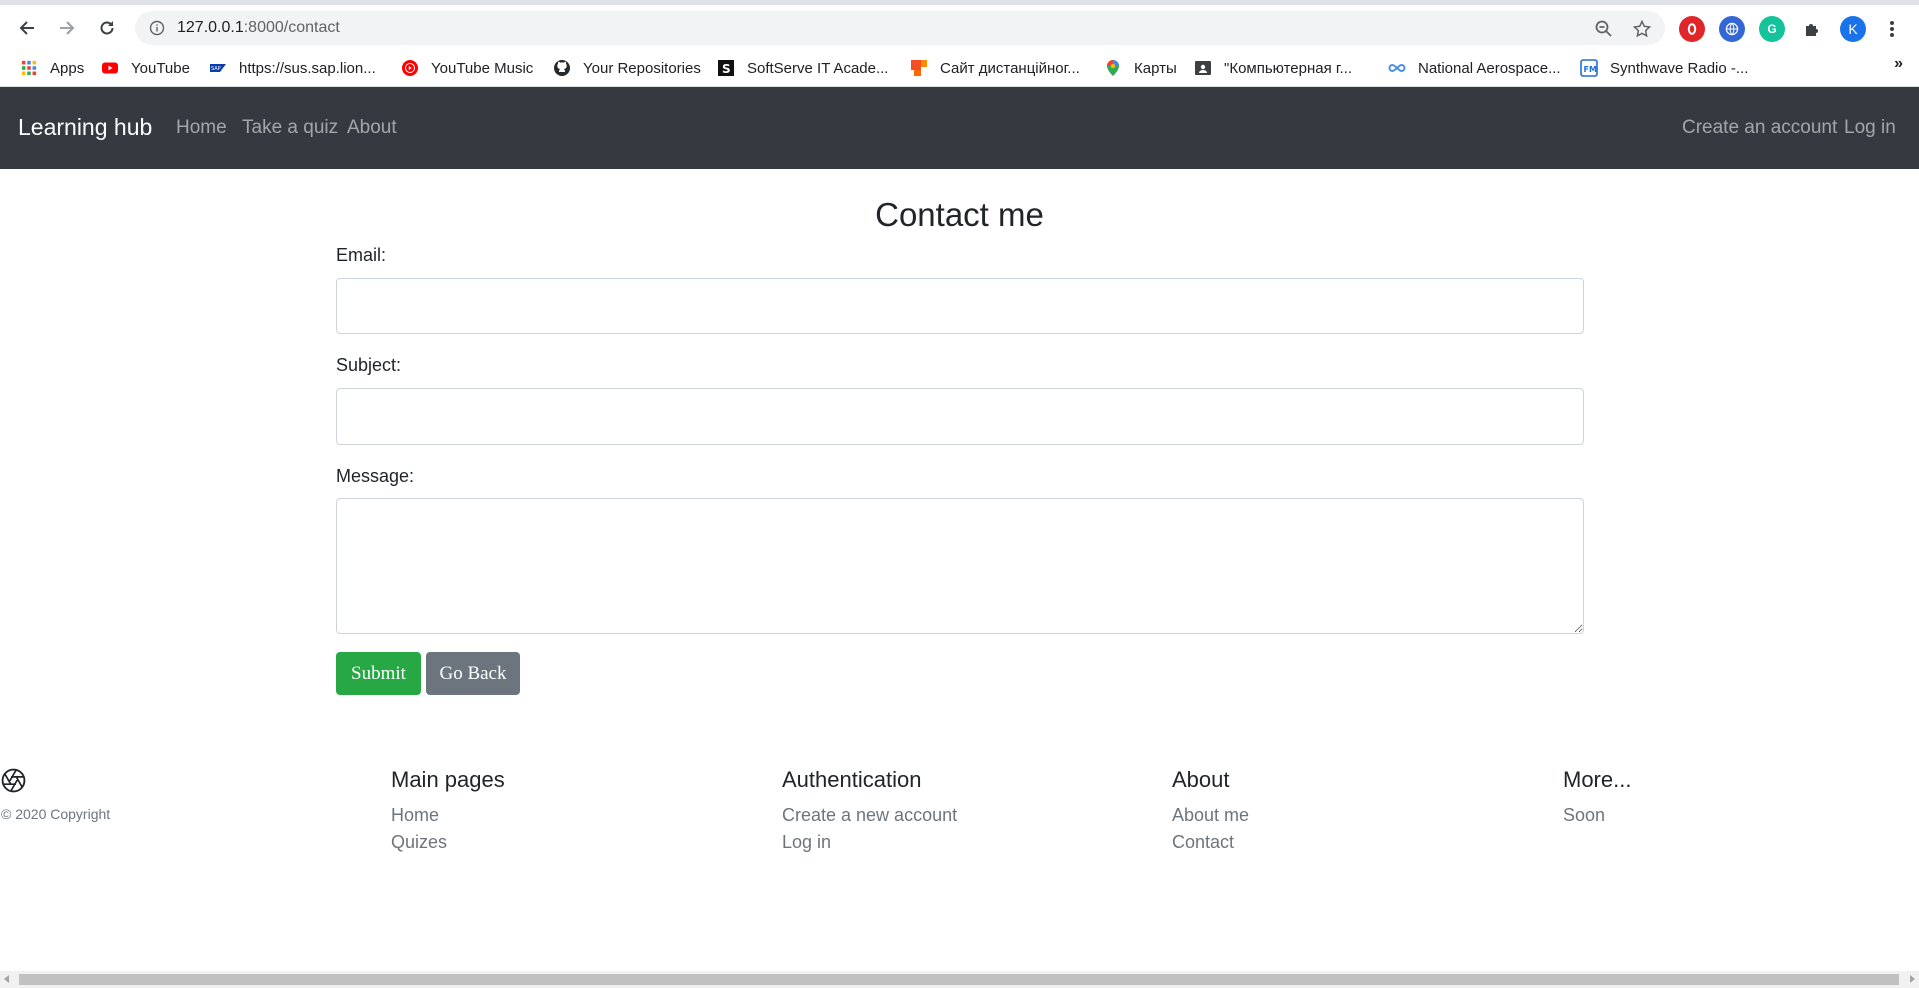  What do you see at coordinates (448, 842) in the screenshot?
I see `footer-link-quizes: Quizes` at bounding box center [448, 842].